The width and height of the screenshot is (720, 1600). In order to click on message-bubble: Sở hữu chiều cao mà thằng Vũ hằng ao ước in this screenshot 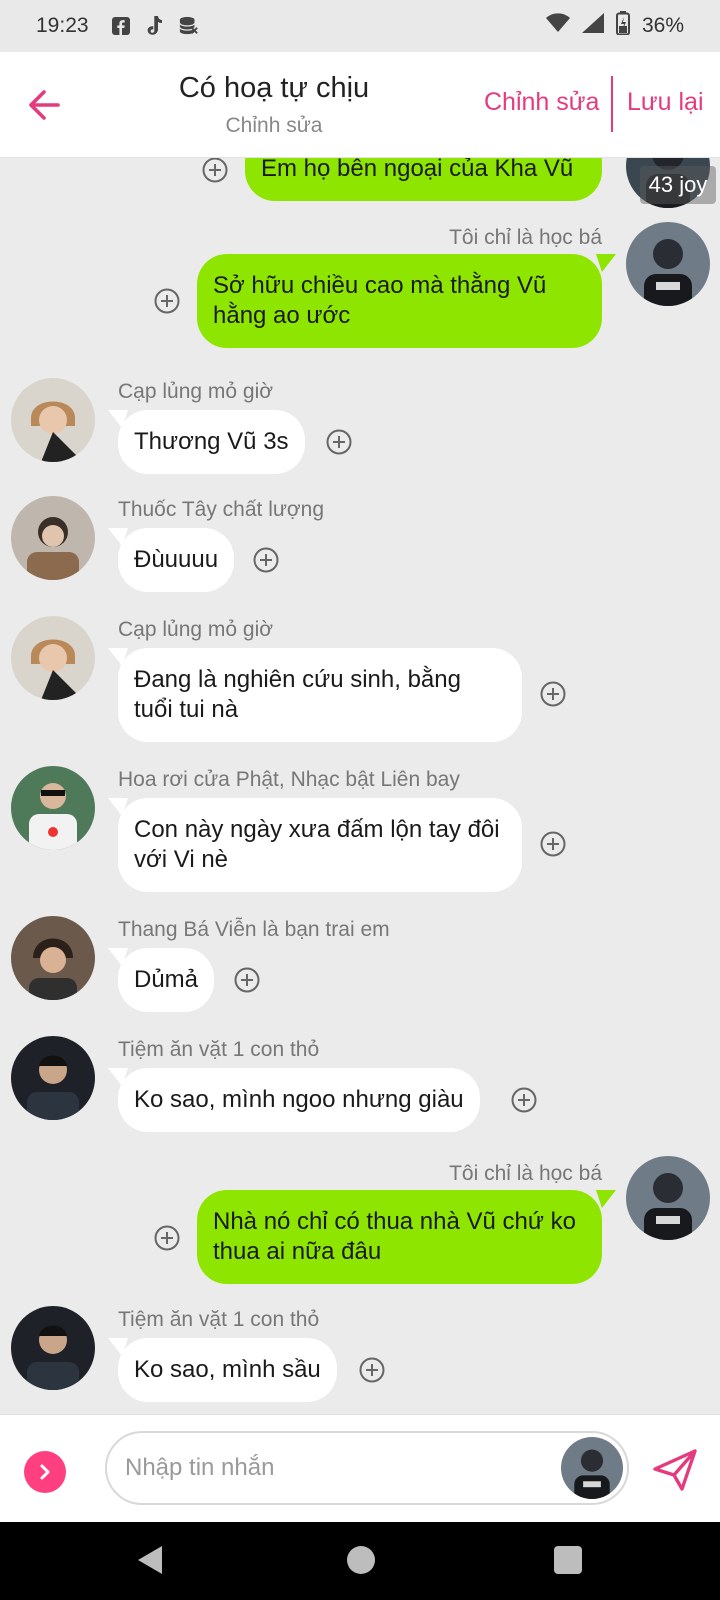, I will do `click(399, 301)`.